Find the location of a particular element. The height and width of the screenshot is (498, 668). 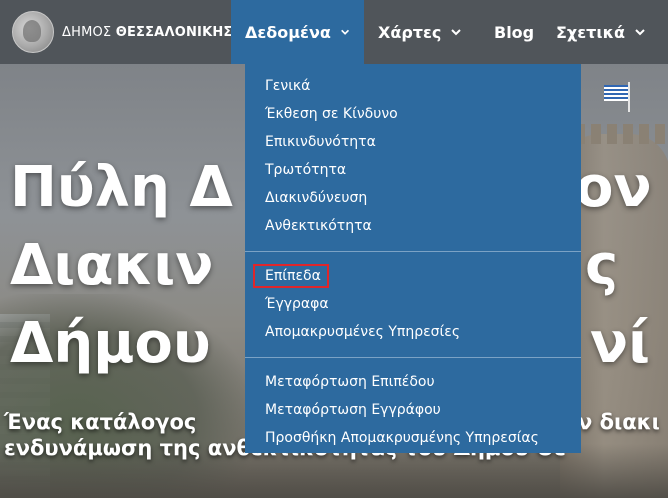

nav-blog-link: Blog is located at coordinates (511, 32).